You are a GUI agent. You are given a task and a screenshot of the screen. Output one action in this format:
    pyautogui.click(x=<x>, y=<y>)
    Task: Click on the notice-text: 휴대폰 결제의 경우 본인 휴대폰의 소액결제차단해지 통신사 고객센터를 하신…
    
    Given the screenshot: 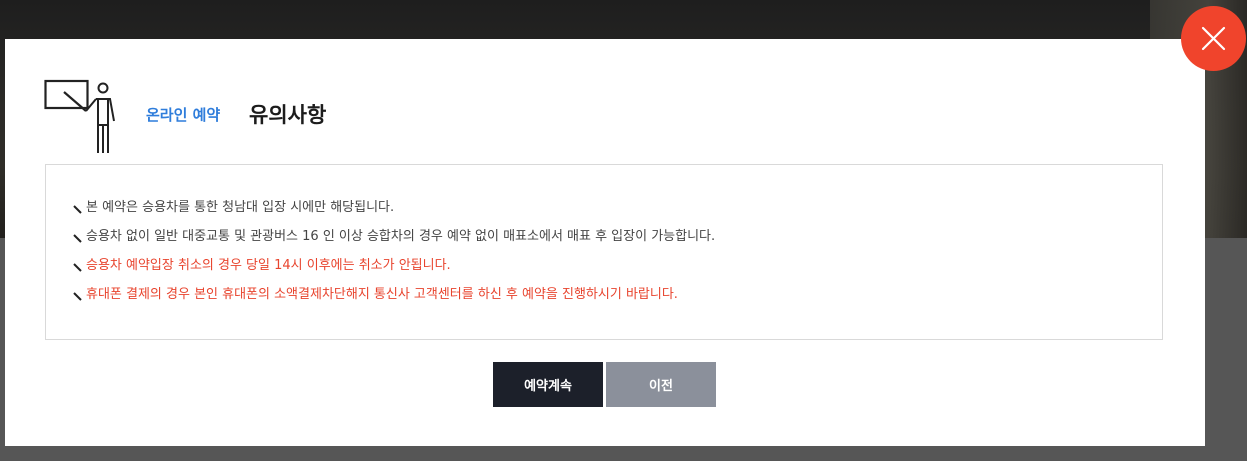 What is the action you would take?
    pyautogui.click(x=382, y=294)
    